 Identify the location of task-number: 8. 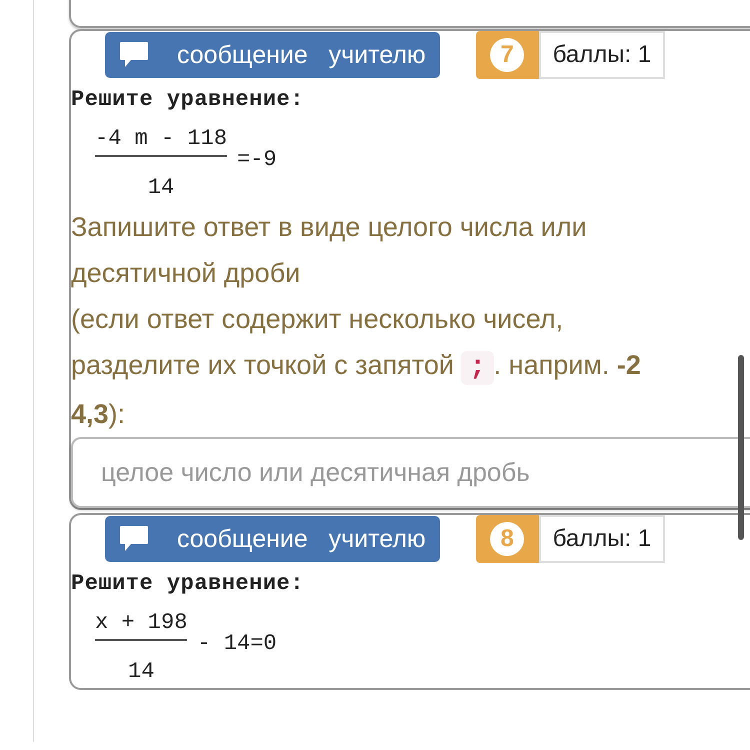
(507, 539).